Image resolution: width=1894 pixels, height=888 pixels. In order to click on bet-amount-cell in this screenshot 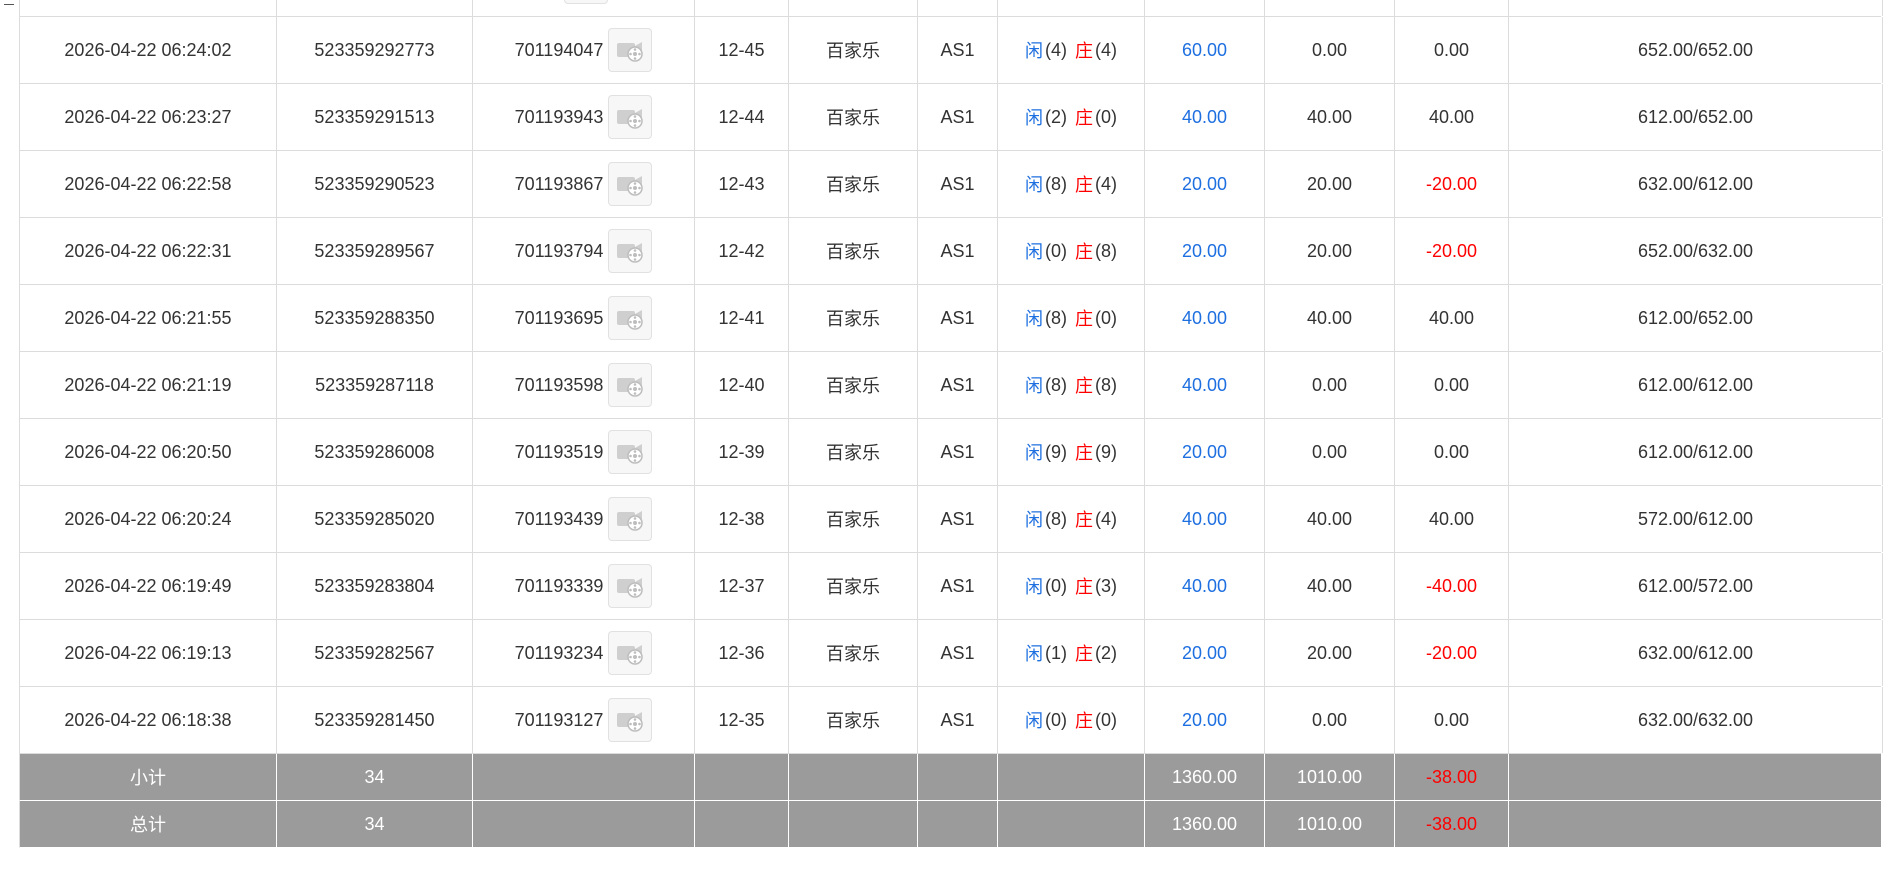, I will do `click(1205, 8)`.